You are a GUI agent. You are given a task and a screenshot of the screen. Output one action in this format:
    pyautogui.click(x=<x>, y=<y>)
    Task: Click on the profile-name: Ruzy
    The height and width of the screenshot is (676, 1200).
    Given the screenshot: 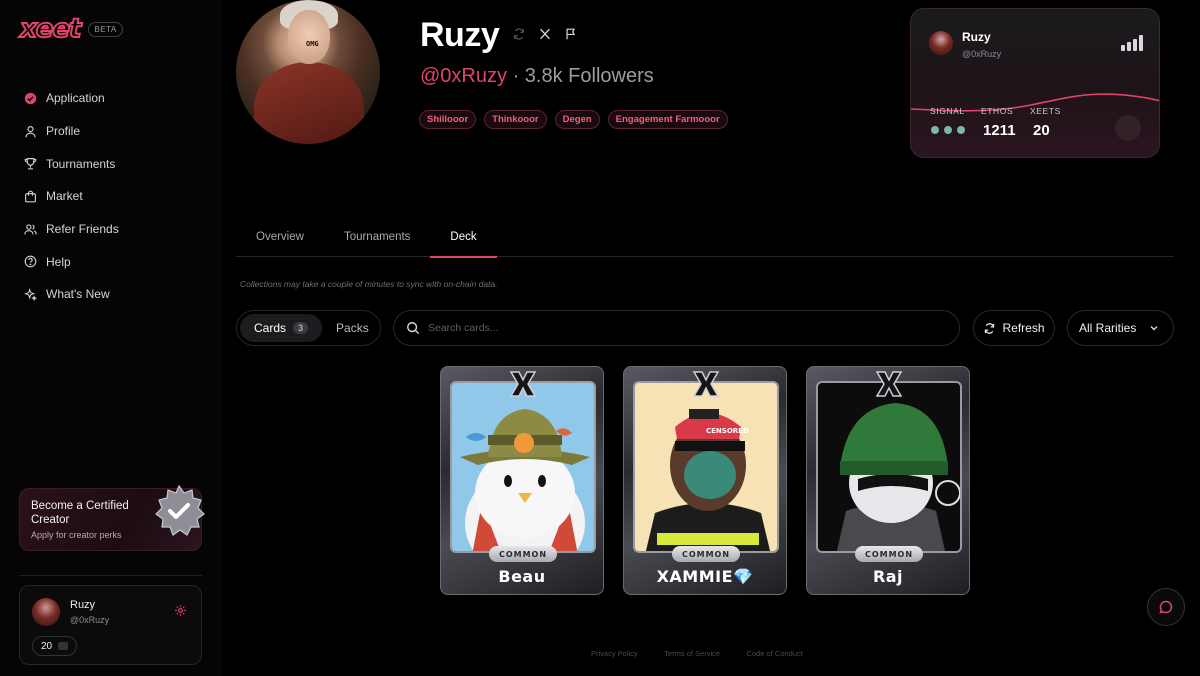 What is the action you would take?
    pyautogui.click(x=460, y=35)
    